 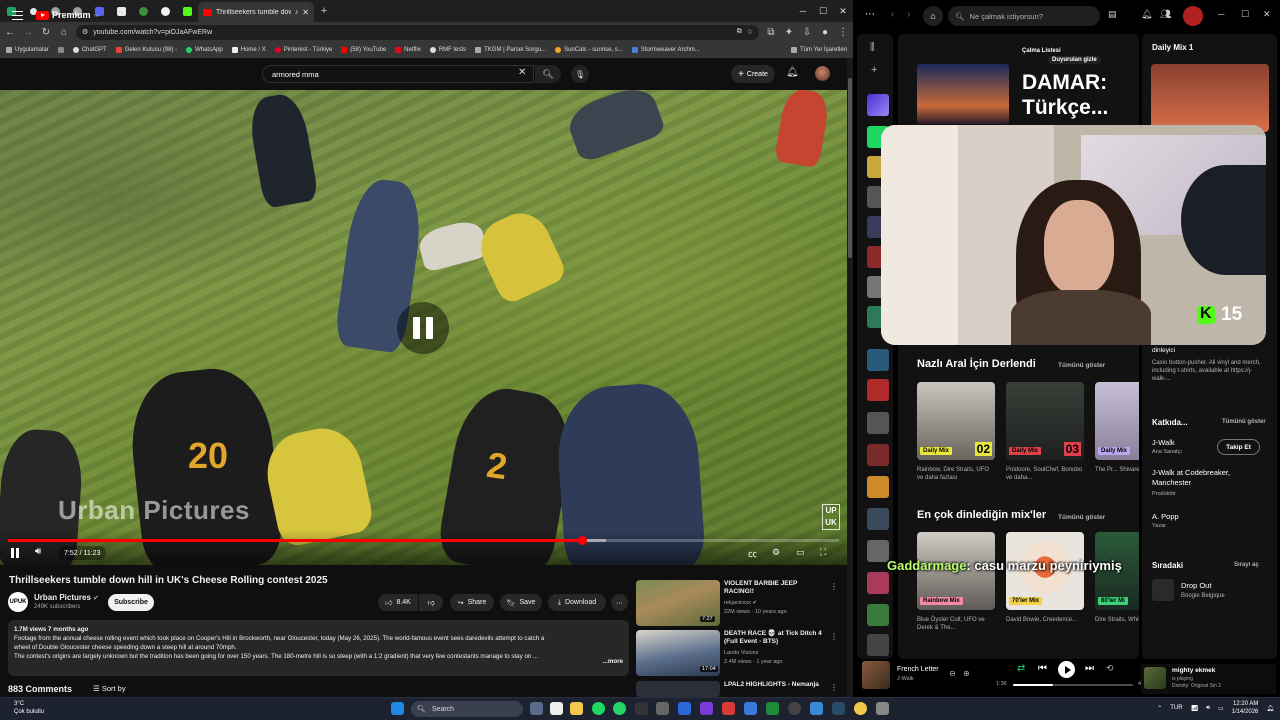 What do you see at coordinates (256, 12) in the screenshot?
I see `tab-youtube-active: Thrillseekers tumble down ♪ ✕` at bounding box center [256, 12].